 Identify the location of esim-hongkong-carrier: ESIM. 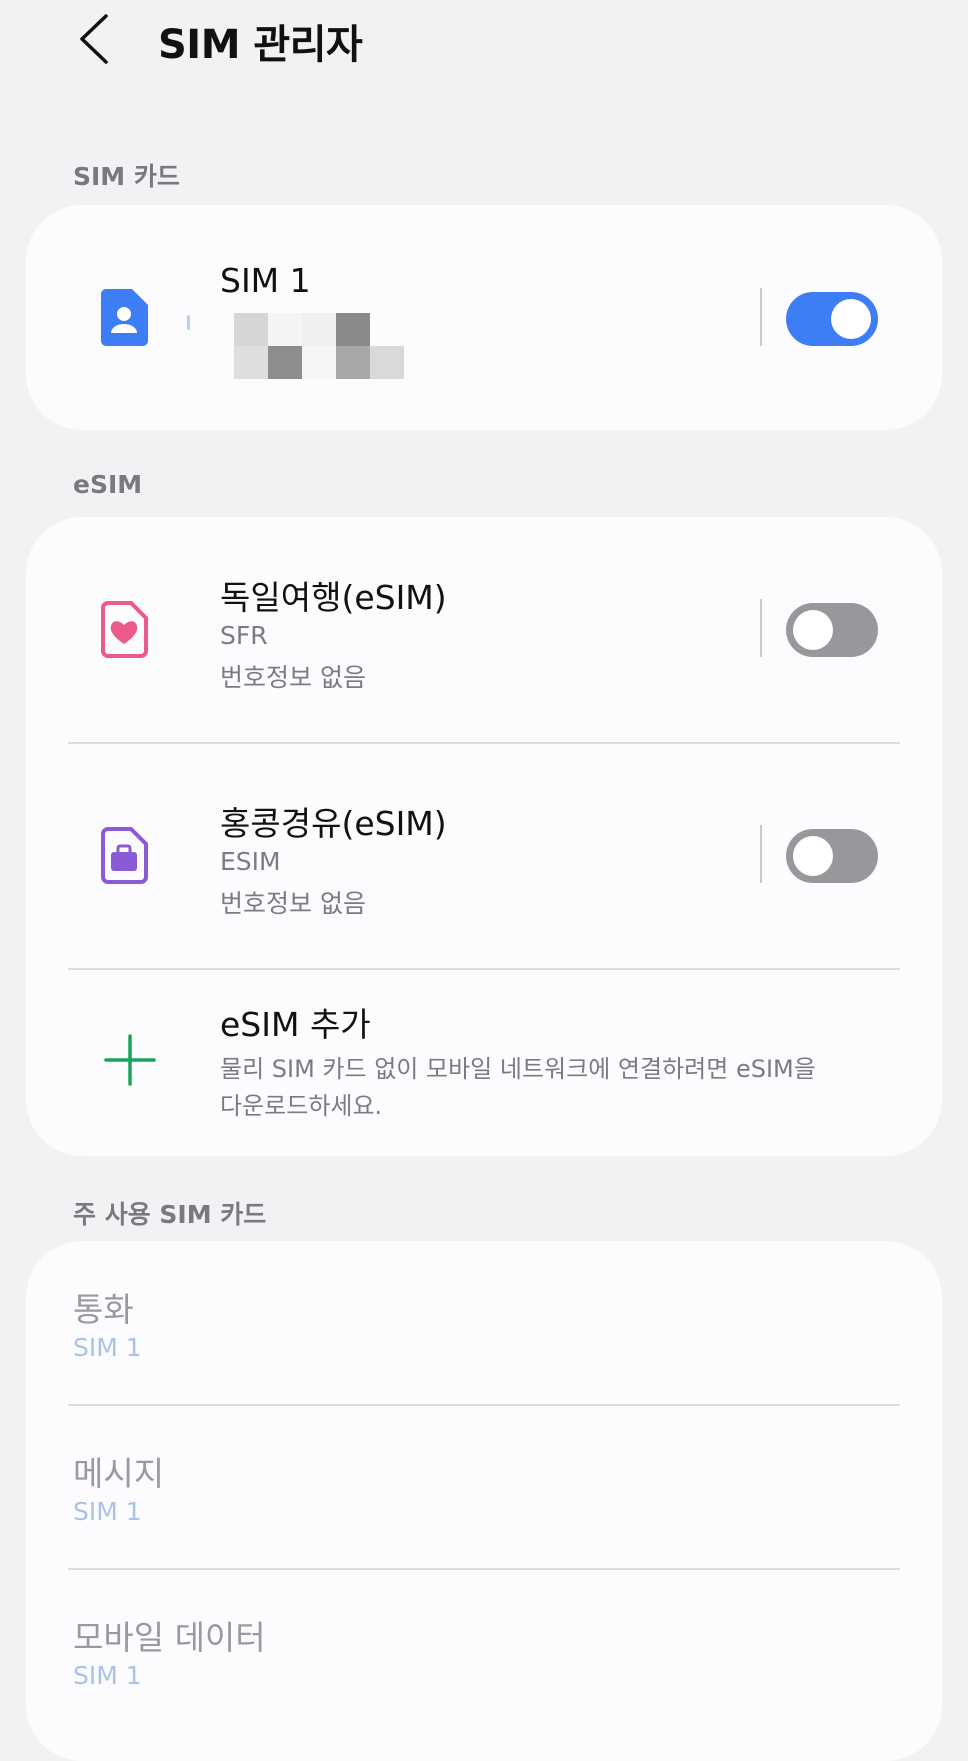
(250, 861).